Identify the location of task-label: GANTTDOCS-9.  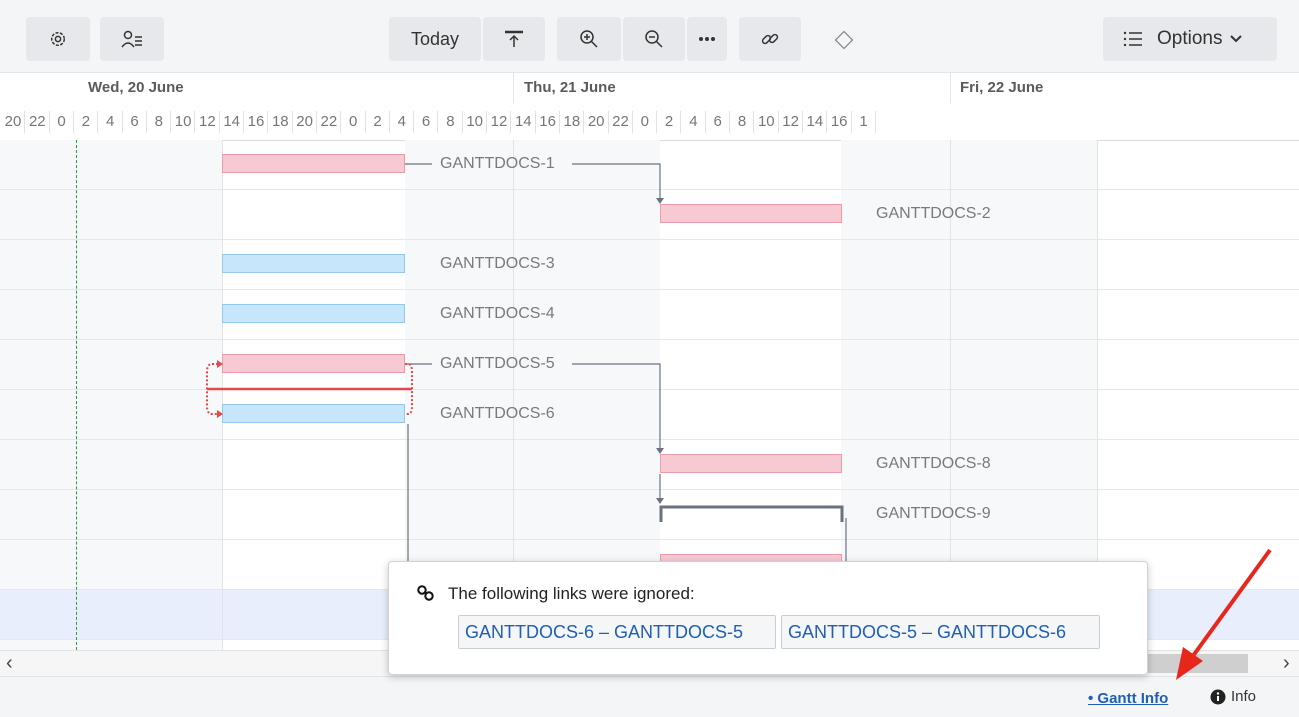
(933, 514).